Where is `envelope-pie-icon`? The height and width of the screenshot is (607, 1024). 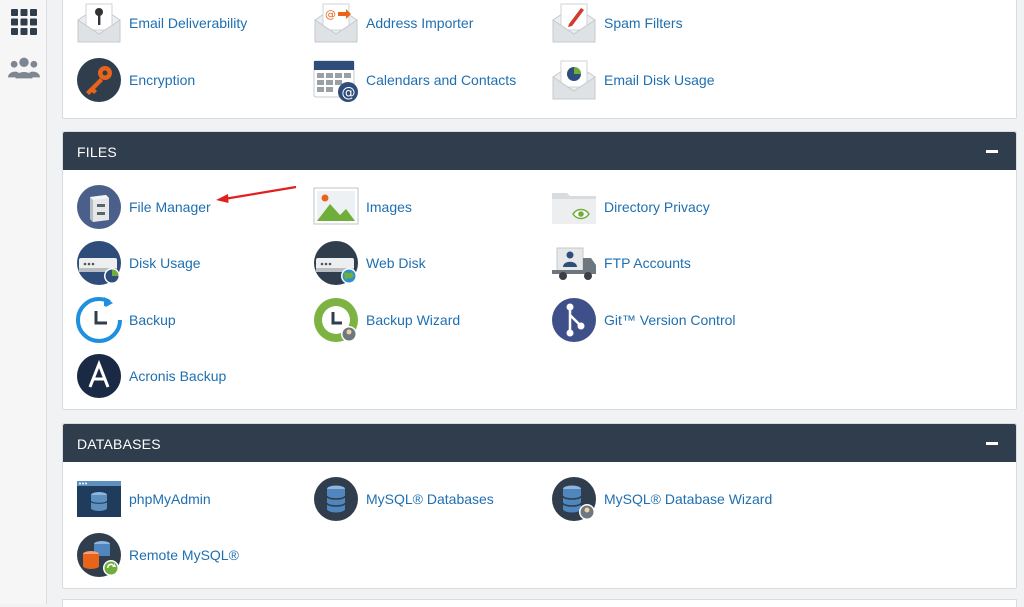 envelope-pie-icon is located at coordinates (574, 80).